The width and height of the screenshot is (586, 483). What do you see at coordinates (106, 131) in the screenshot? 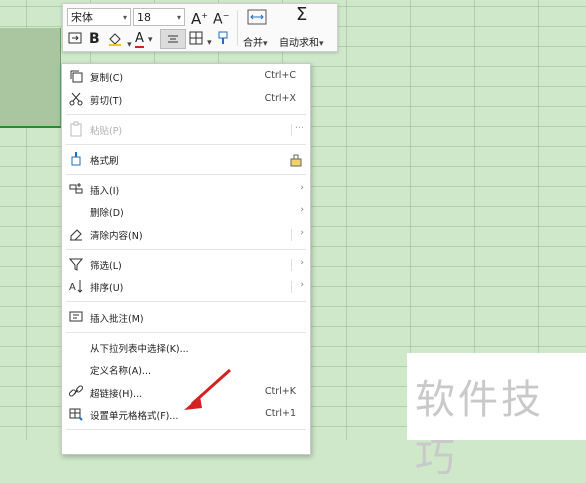
I see `menu-item-label: 粘贴(P)` at bounding box center [106, 131].